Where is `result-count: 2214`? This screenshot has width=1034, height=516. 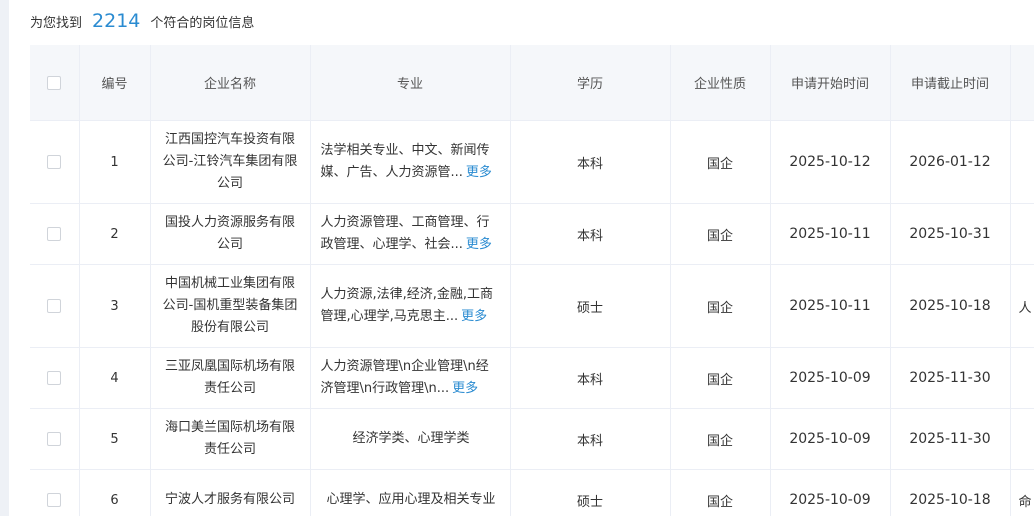
result-count: 2214 is located at coordinates (116, 21).